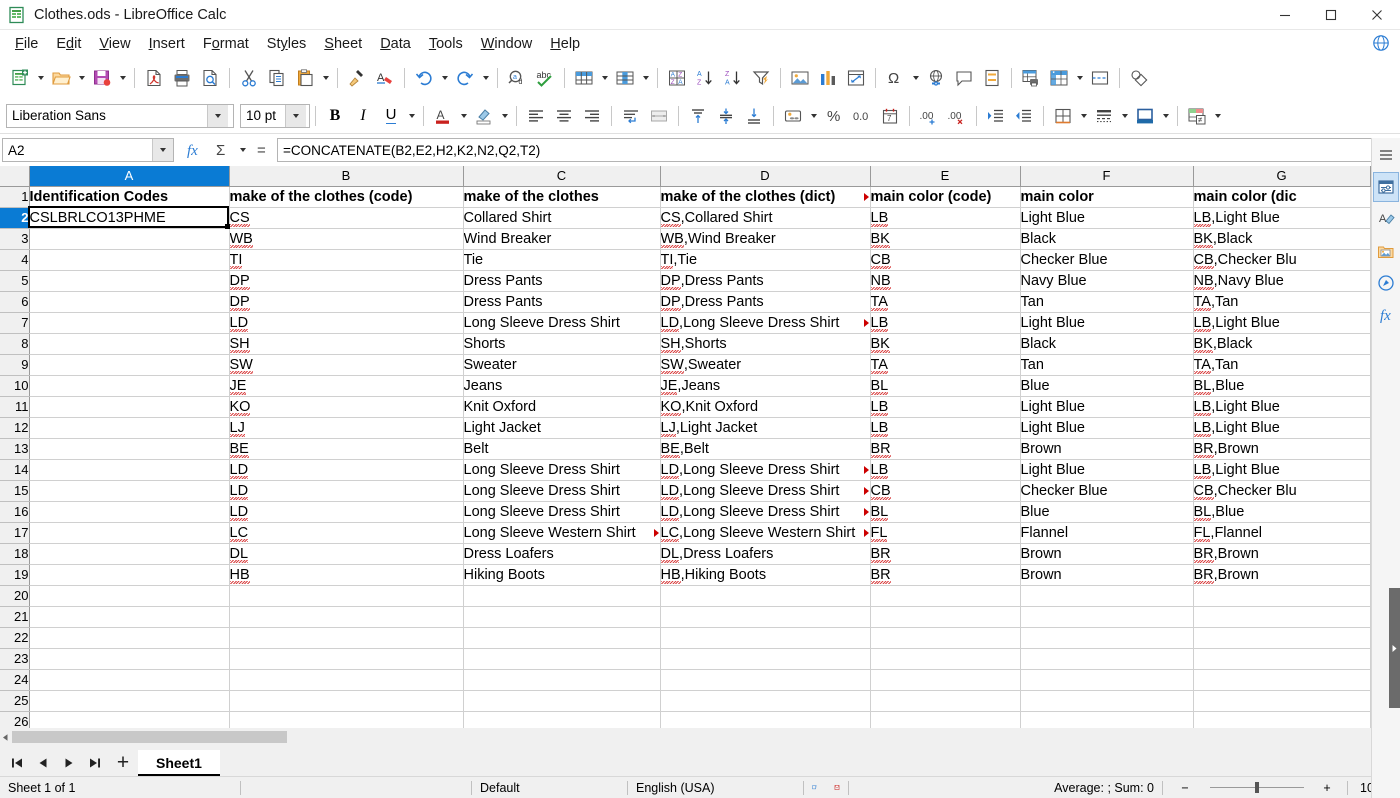 This screenshot has height=798, width=1400. What do you see at coordinates (182, 78) in the screenshot?
I see `print-icon` at bounding box center [182, 78].